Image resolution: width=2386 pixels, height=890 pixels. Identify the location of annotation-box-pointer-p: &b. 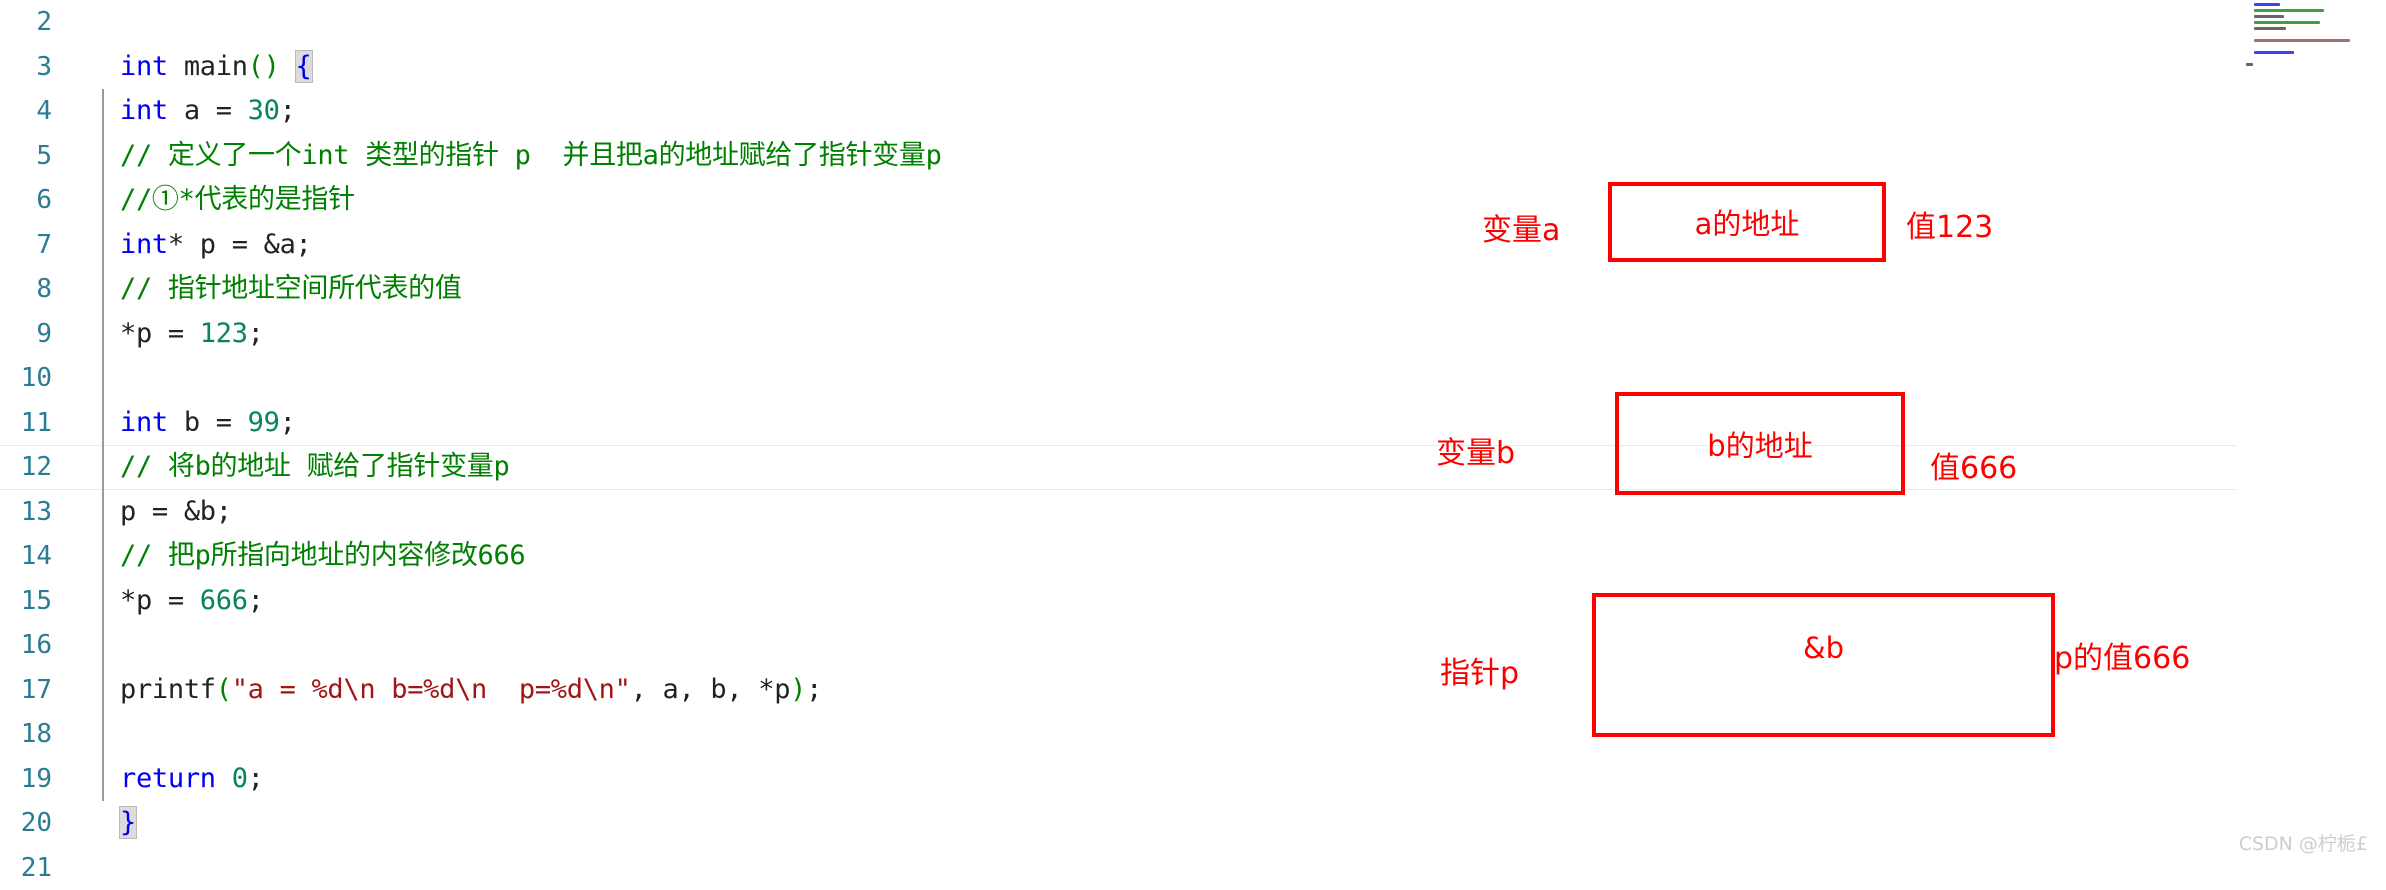
(1823, 665).